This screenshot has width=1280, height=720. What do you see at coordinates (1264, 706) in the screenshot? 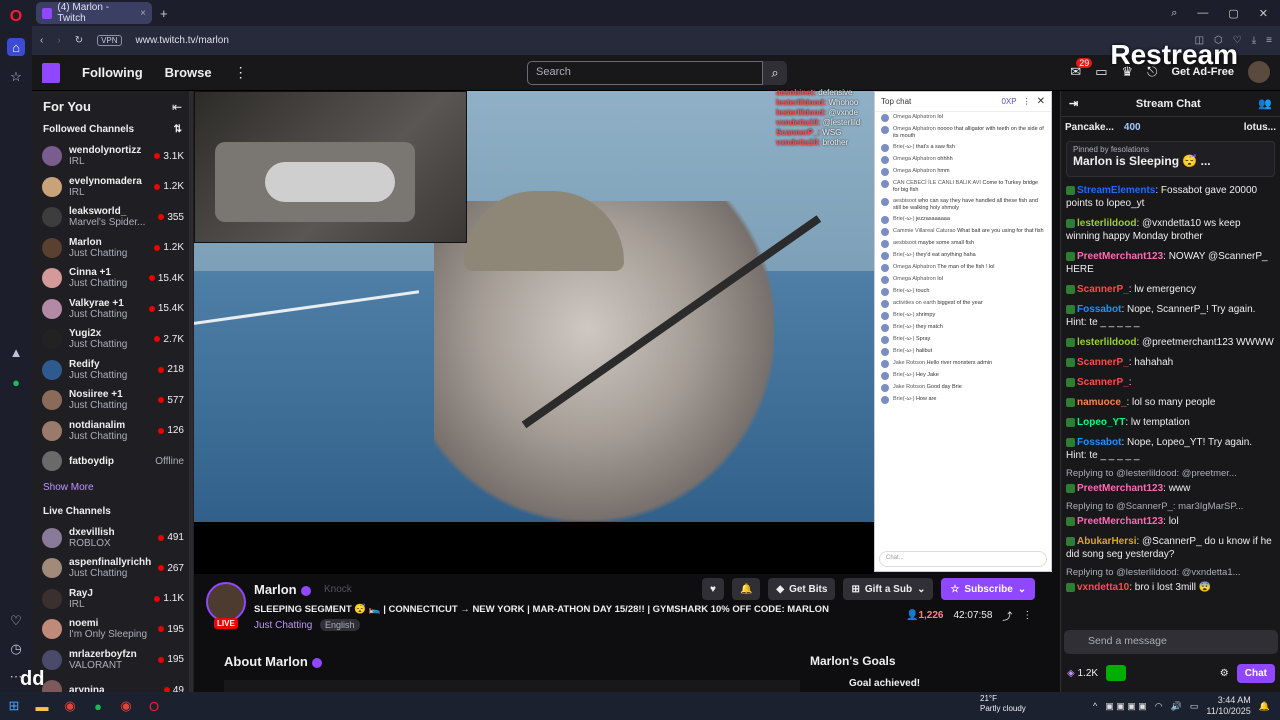
I see `notifications-bell-icon: 🔔` at bounding box center [1264, 706].